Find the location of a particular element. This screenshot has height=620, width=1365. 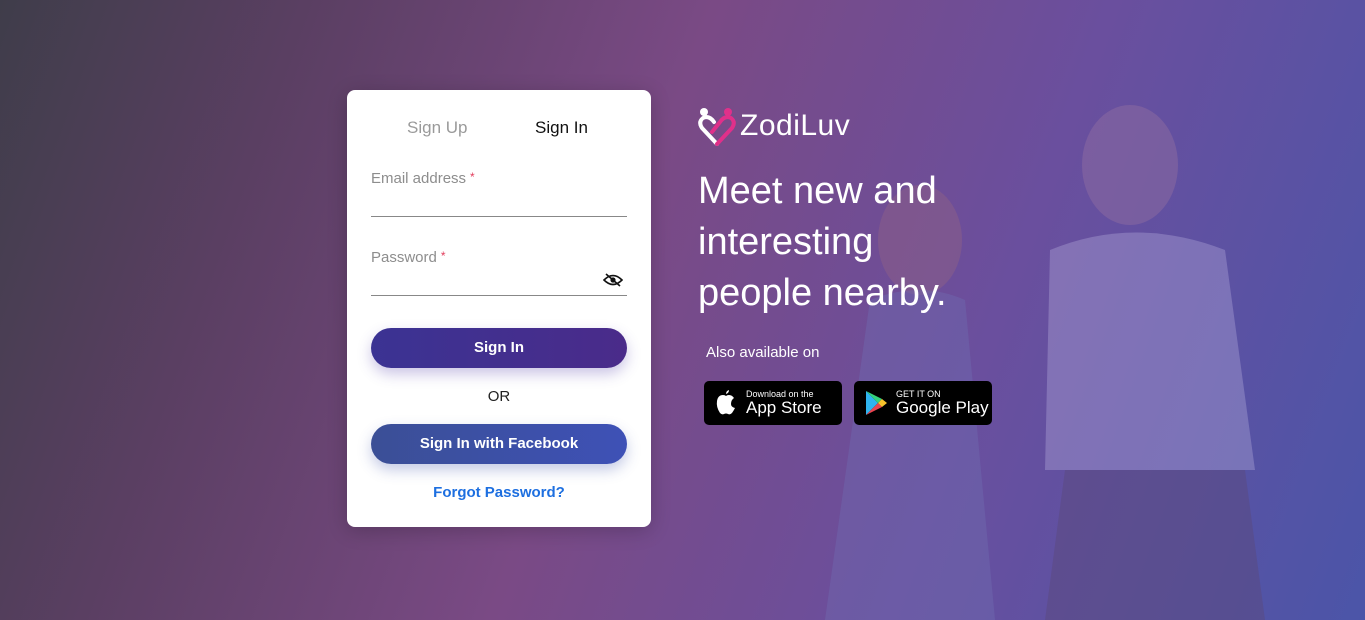

sign-in-button: Sign In is located at coordinates (499, 348).